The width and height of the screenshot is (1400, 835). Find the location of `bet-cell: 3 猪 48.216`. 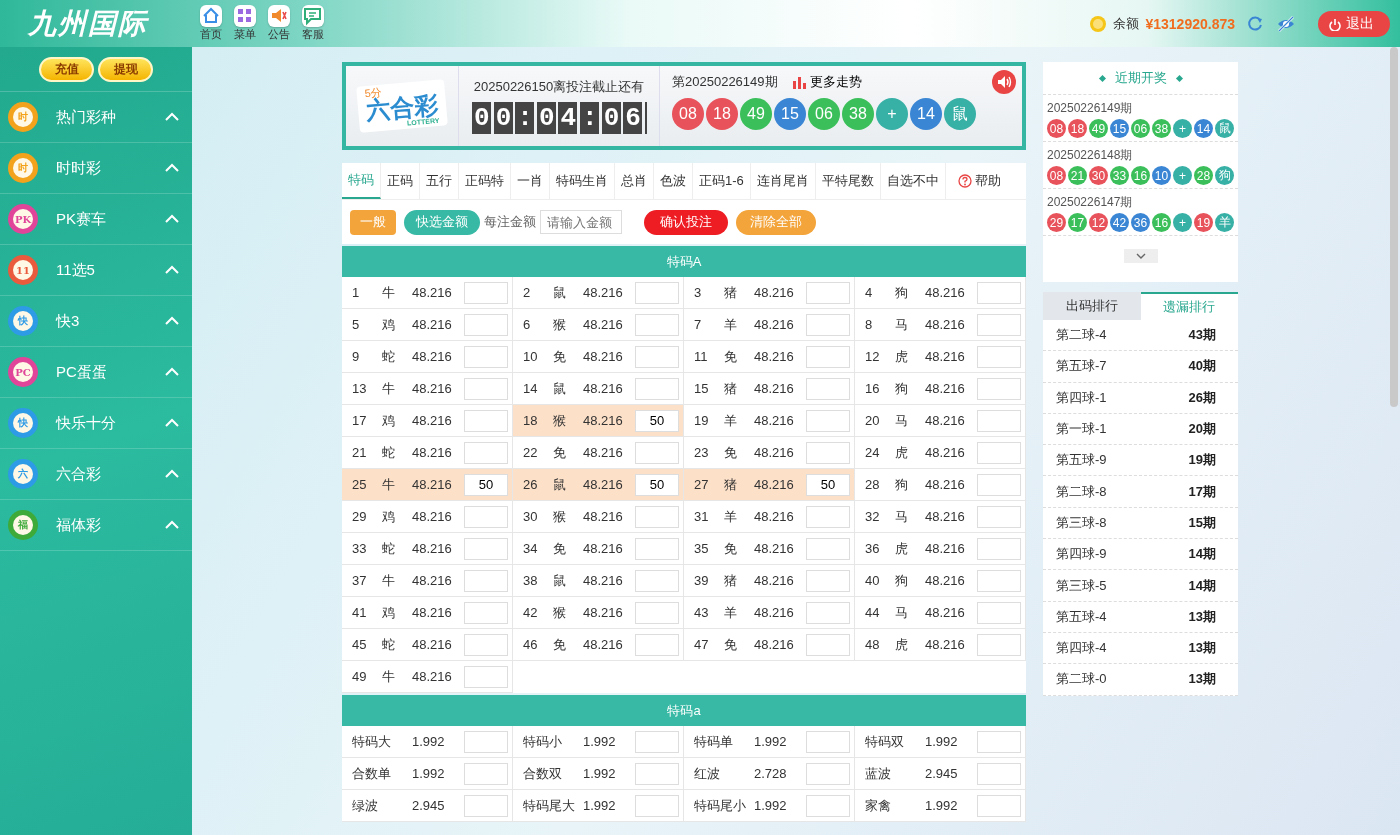

bet-cell: 3 猪 48.216 is located at coordinates (769, 293).